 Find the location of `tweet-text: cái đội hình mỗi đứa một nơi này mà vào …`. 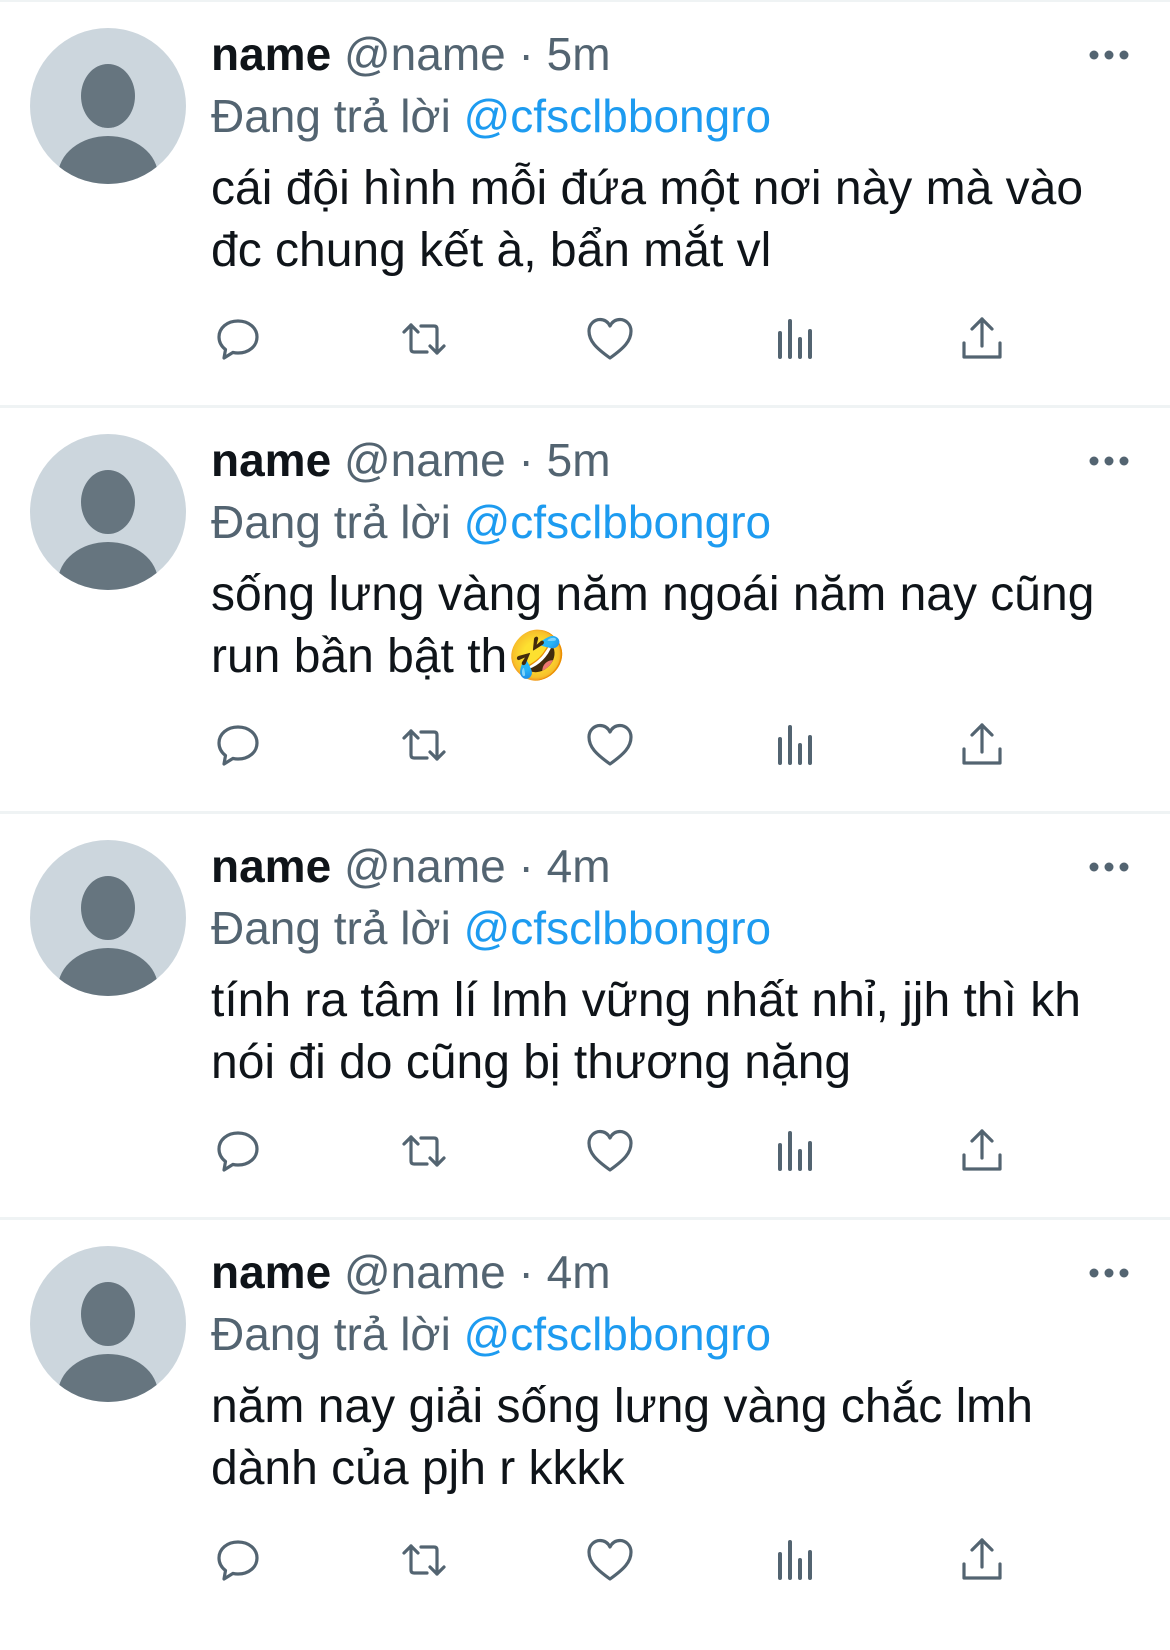

tweet-text: cái đội hình mỗi đứa một nơi này mà vào … is located at coordinates (647, 219).